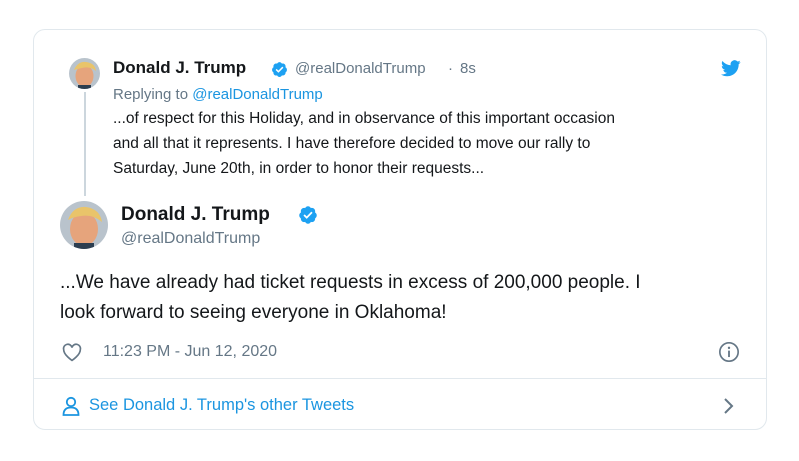 The height and width of the screenshot is (461, 799). What do you see at coordinates (151, 94) in the screenshot?
I see `replying-prefix: Replying to` at bounding box center [151, 94].